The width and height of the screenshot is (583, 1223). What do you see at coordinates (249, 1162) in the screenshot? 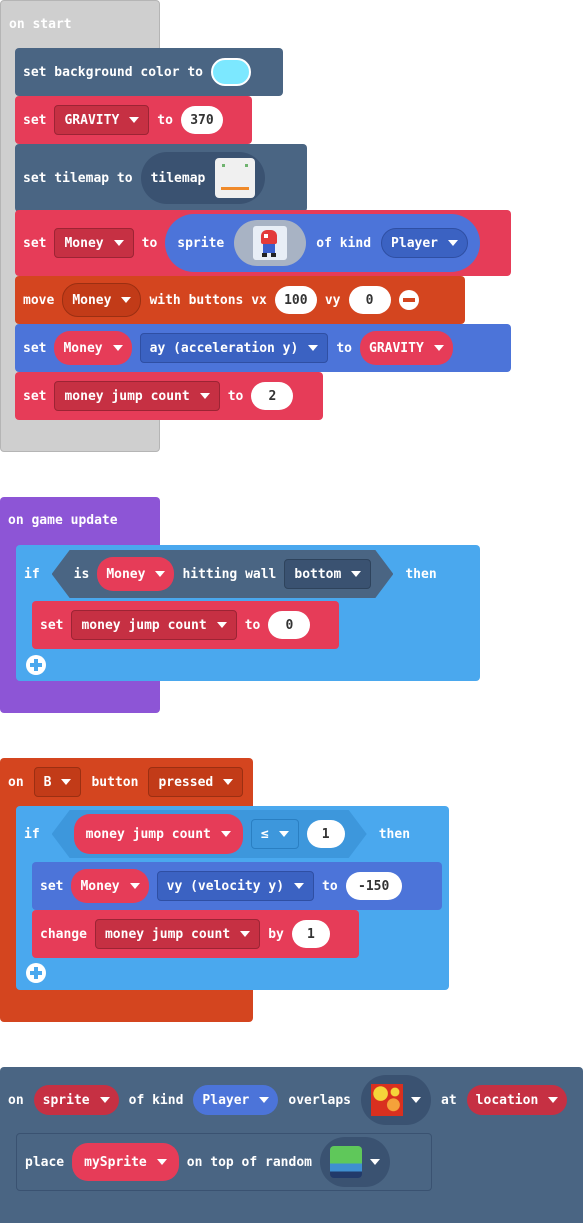
I see `on-top-label: on top of random` at bounding box center [249, 1162].